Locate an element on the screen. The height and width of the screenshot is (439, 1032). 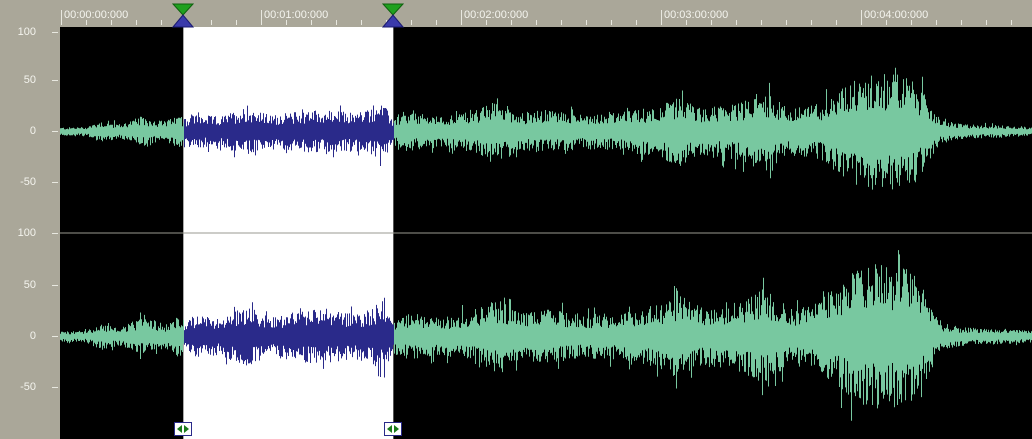
time-label: 00:01:00:000 is located at coordinates (296, 15).